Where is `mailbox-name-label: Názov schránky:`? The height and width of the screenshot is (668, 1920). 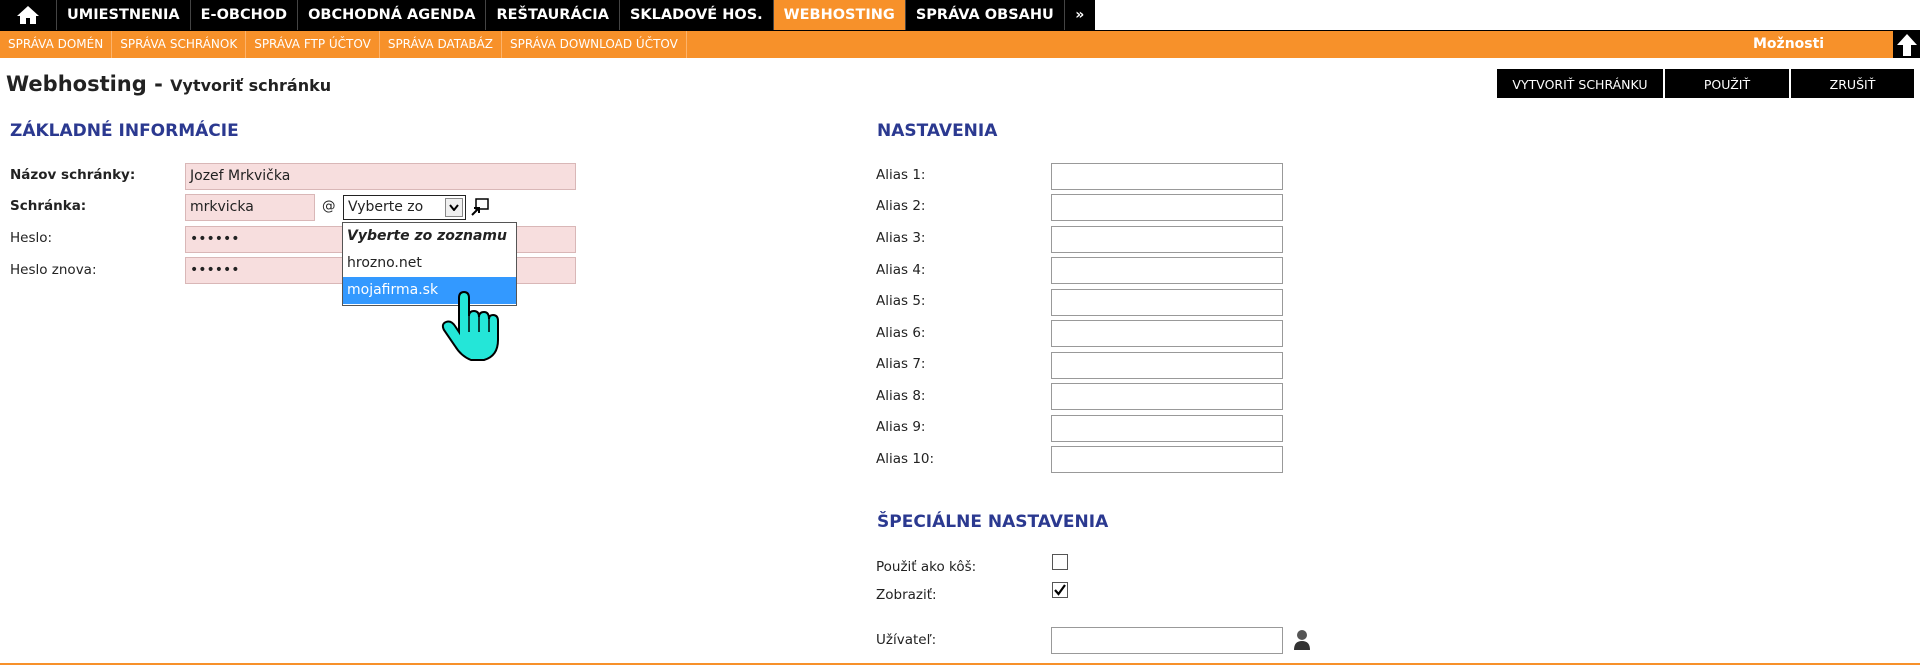
mailbox-name-label: Názov schránky: is located at coordinates (73, 175).